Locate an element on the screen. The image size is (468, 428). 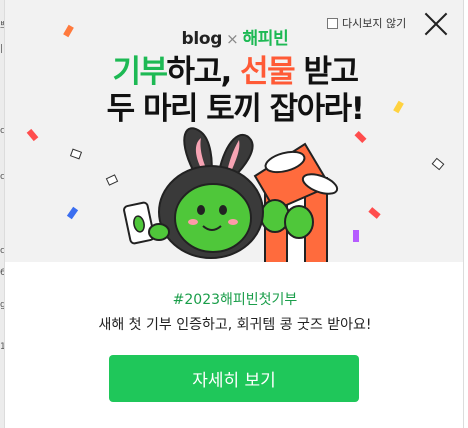
headline-gift: 선물 is located at coordinates (268, 72).